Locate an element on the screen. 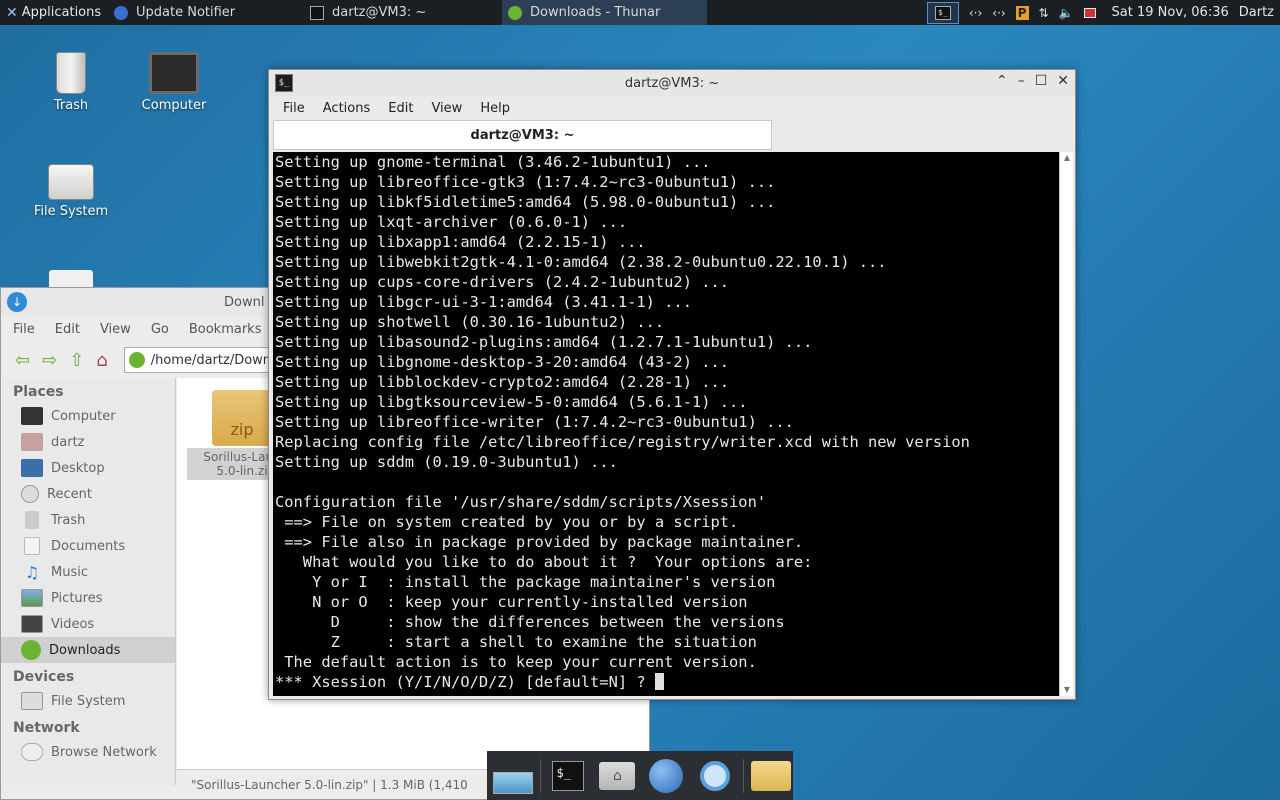 The image size is (1280, 800). sidebar-item-file-system: File System is located at coordinates (88, 701).